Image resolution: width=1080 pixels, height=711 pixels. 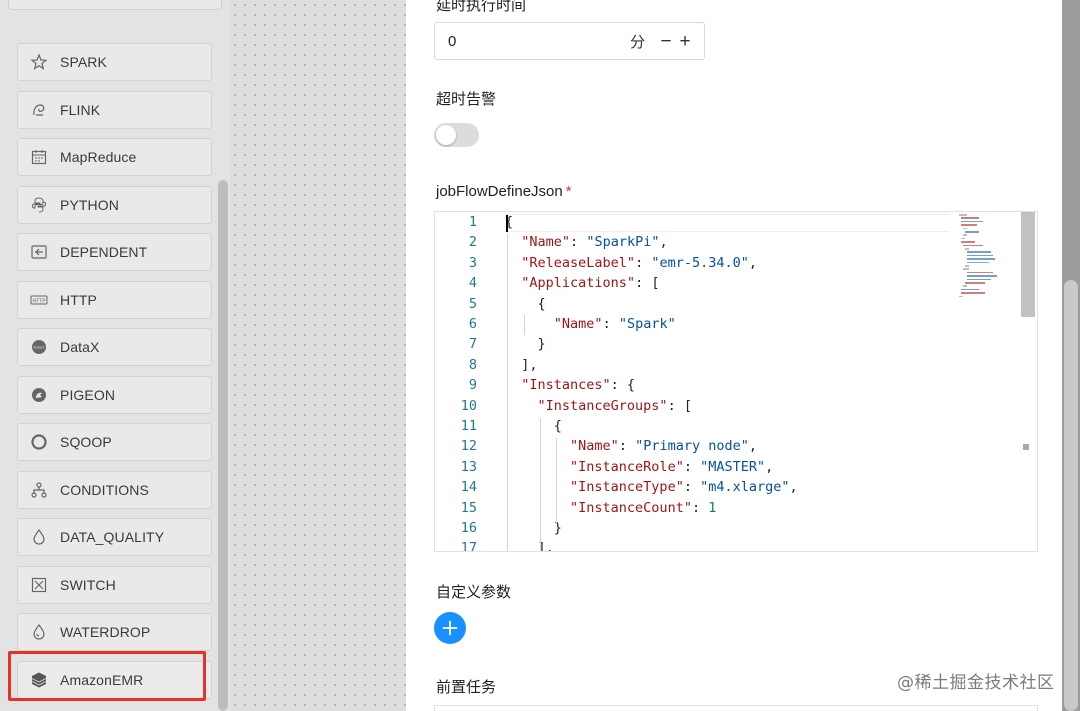 I want to click on sidebar-item-label: CONDITIONS, so click(x=104, y=490).